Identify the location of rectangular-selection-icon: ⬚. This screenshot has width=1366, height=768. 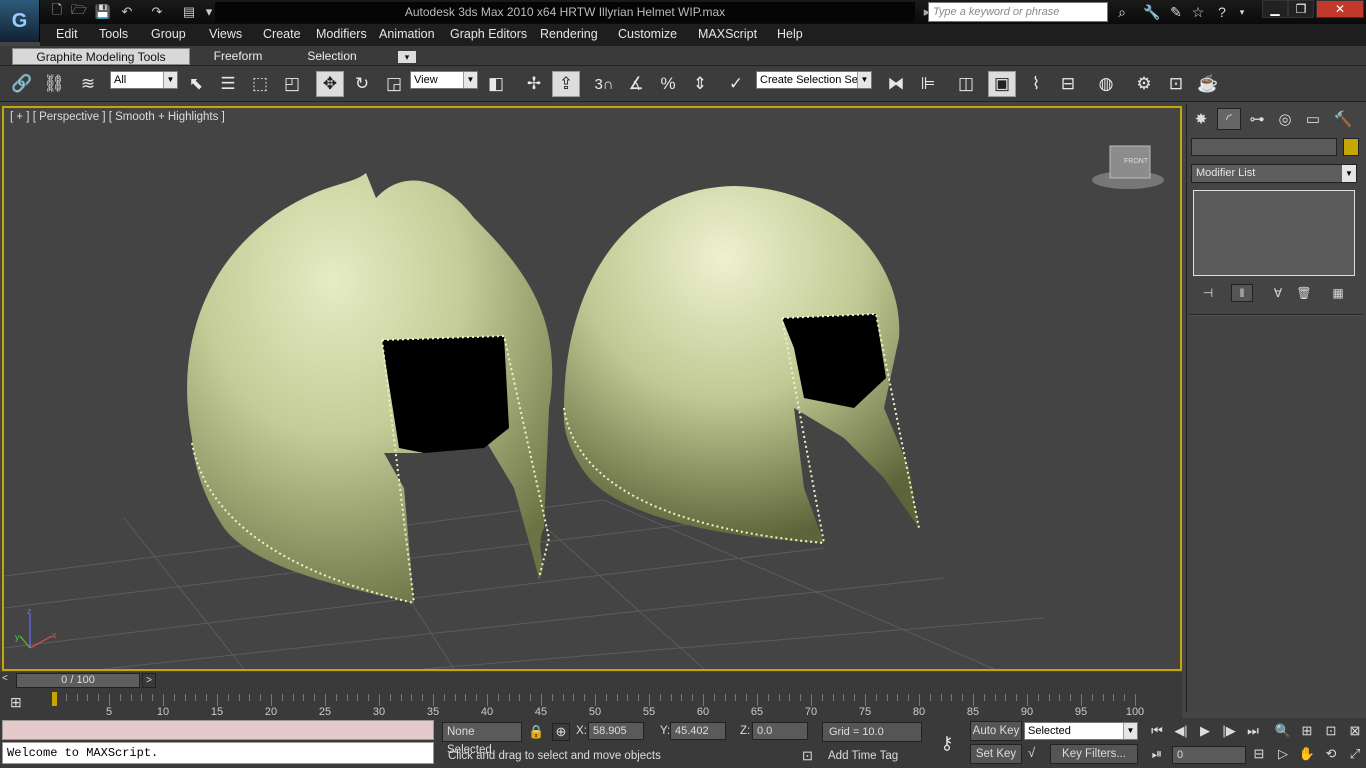
(260, 84).